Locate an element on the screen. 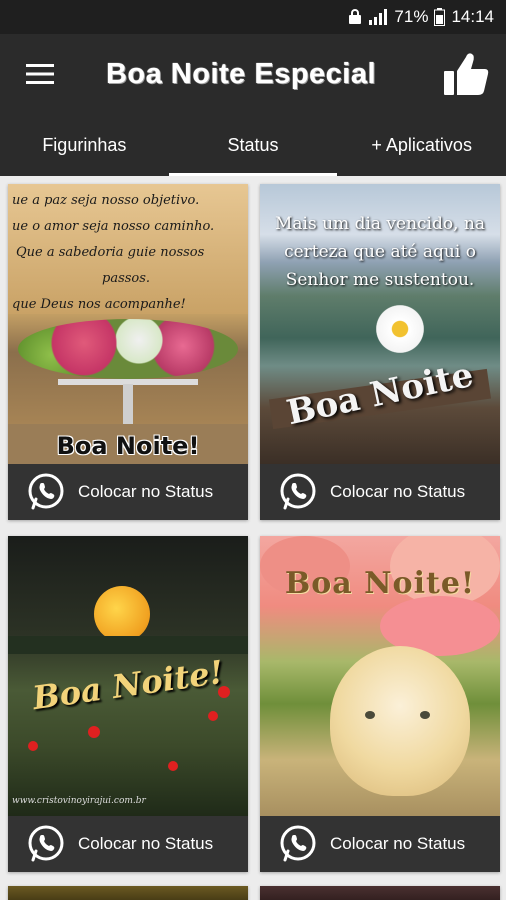  like-button is located at coordinates (466, 74).